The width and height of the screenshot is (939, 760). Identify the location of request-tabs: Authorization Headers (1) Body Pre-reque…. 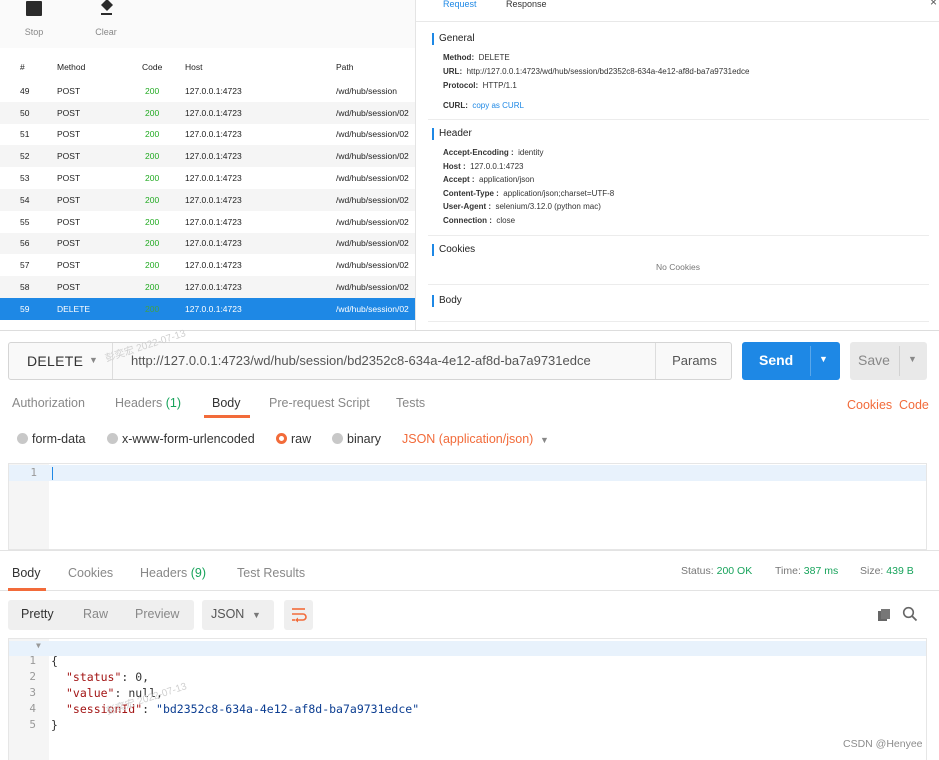
(469, 405).